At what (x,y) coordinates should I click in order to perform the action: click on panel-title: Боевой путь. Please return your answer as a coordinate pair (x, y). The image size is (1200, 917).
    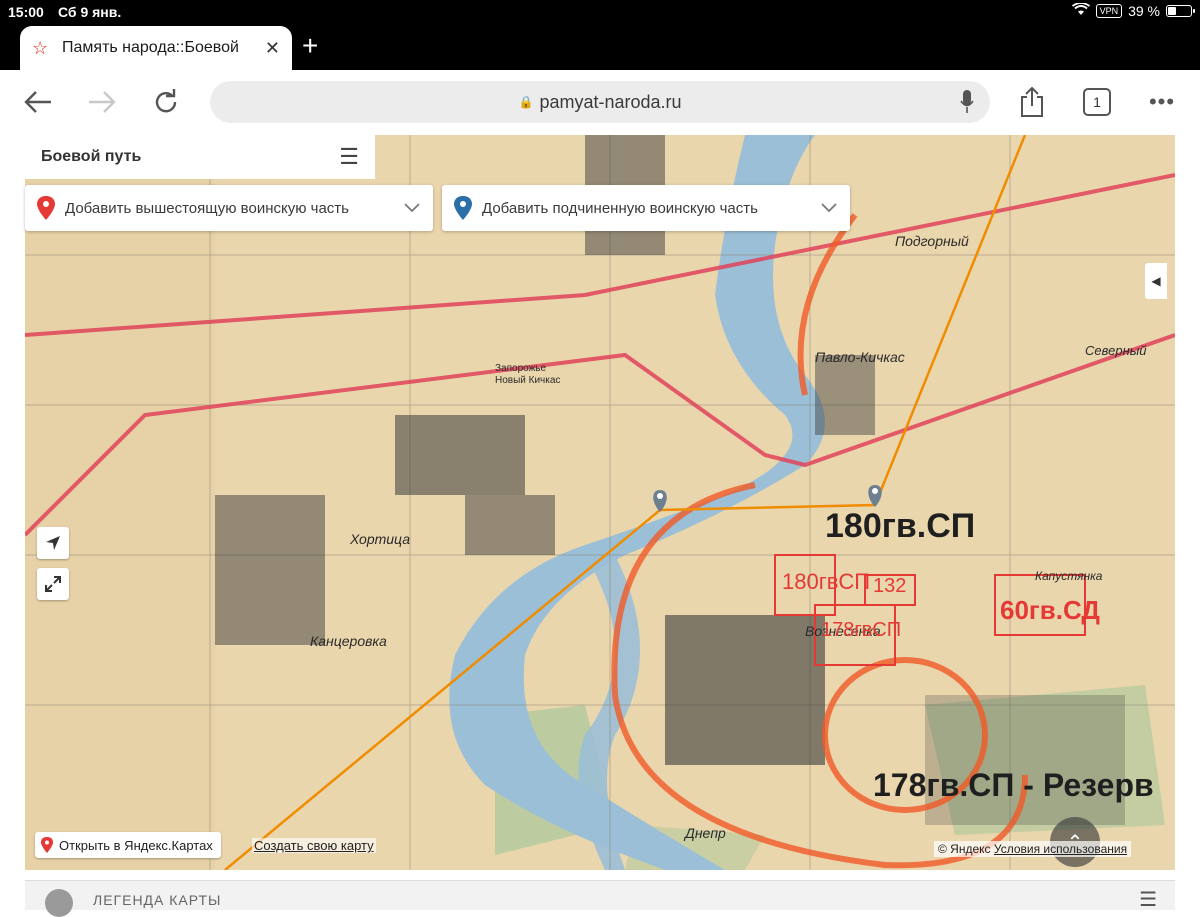
    Looking at the image, I should click on (91, 156).